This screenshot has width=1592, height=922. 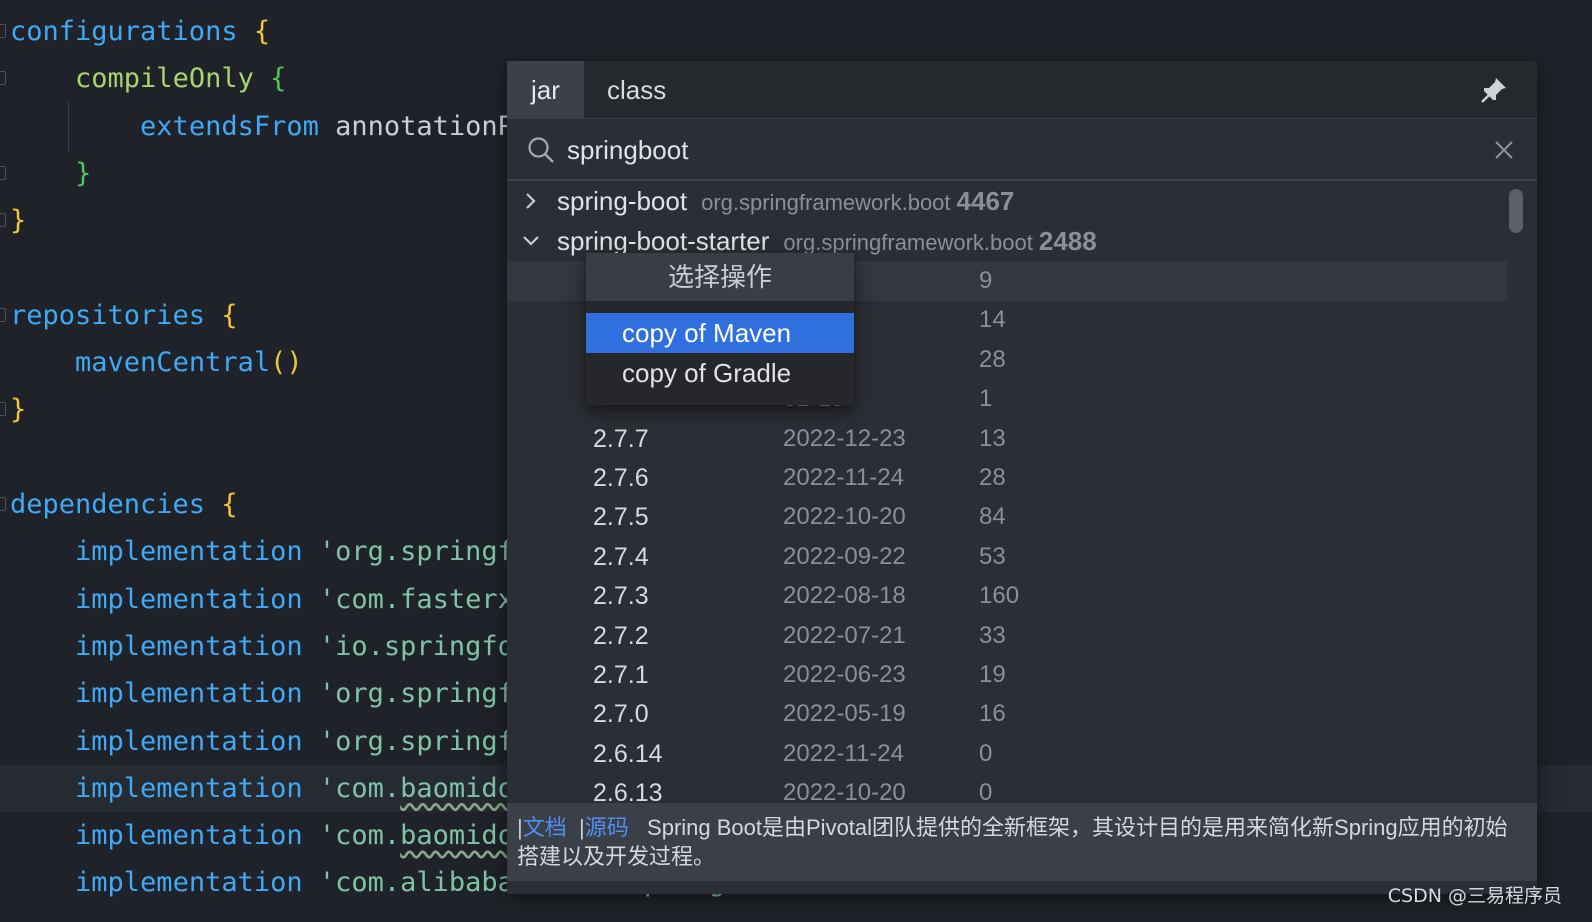 I want to click on version-row: 2.6.13 2022-10-20 0, so click(x=1007, y=788).